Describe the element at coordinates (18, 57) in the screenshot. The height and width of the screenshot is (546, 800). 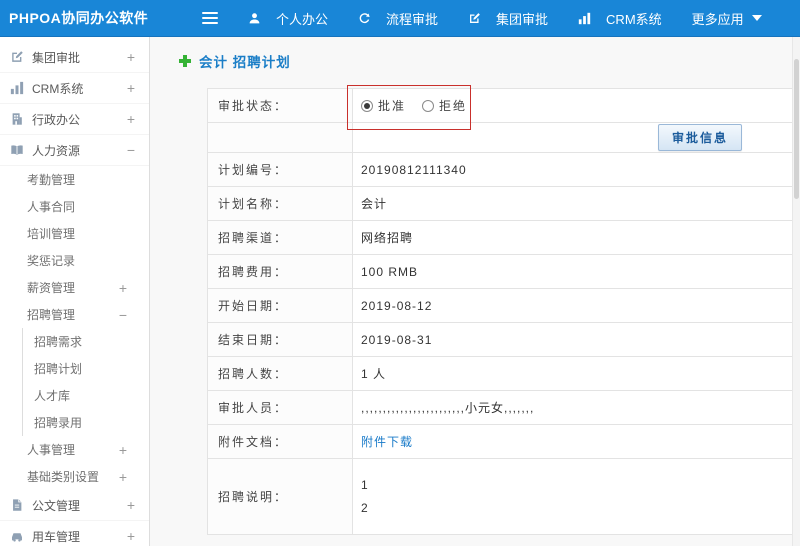
I see `edit-square-icon` at that location.